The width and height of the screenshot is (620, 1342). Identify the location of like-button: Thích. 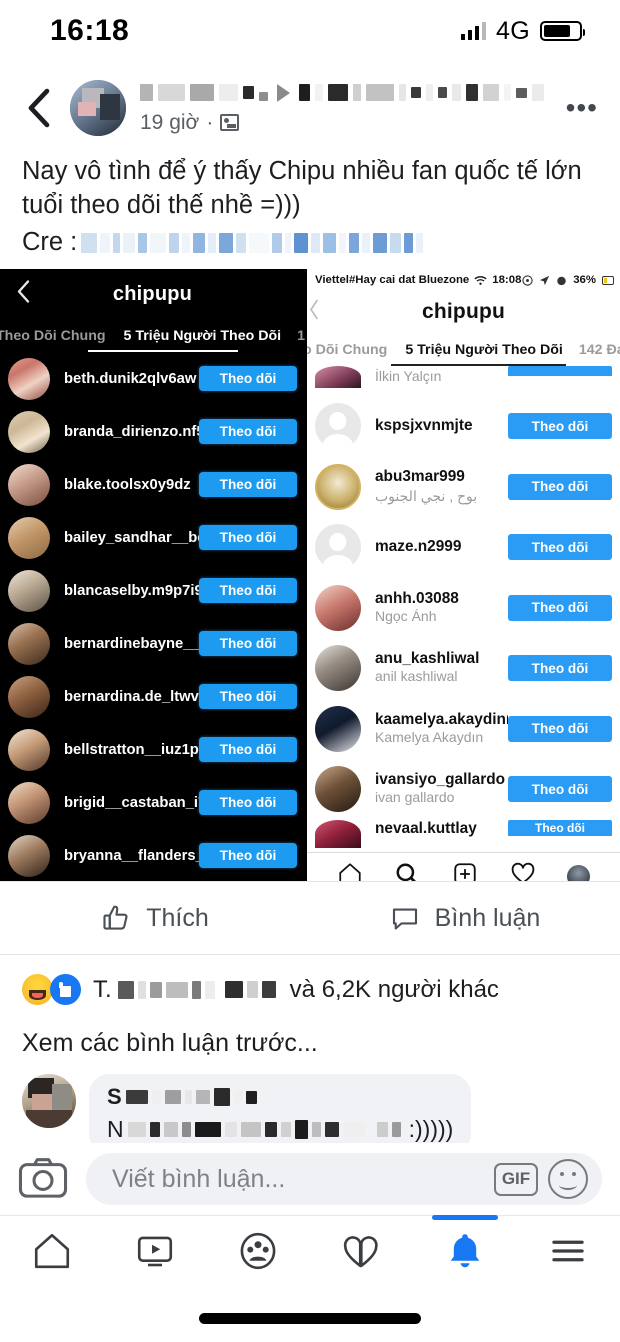
(155, 918).